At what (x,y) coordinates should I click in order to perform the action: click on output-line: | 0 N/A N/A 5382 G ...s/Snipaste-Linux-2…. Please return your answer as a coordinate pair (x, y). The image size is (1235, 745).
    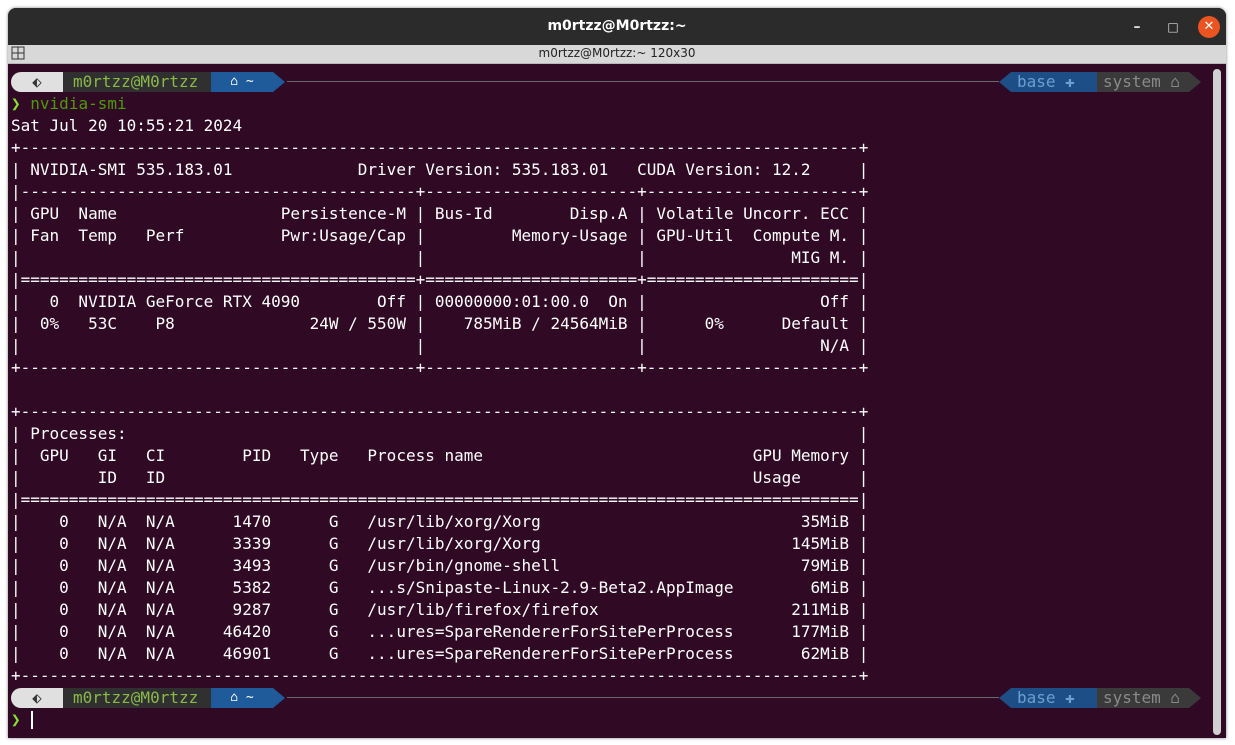
    Looking at the image, I should click on (440, 587).